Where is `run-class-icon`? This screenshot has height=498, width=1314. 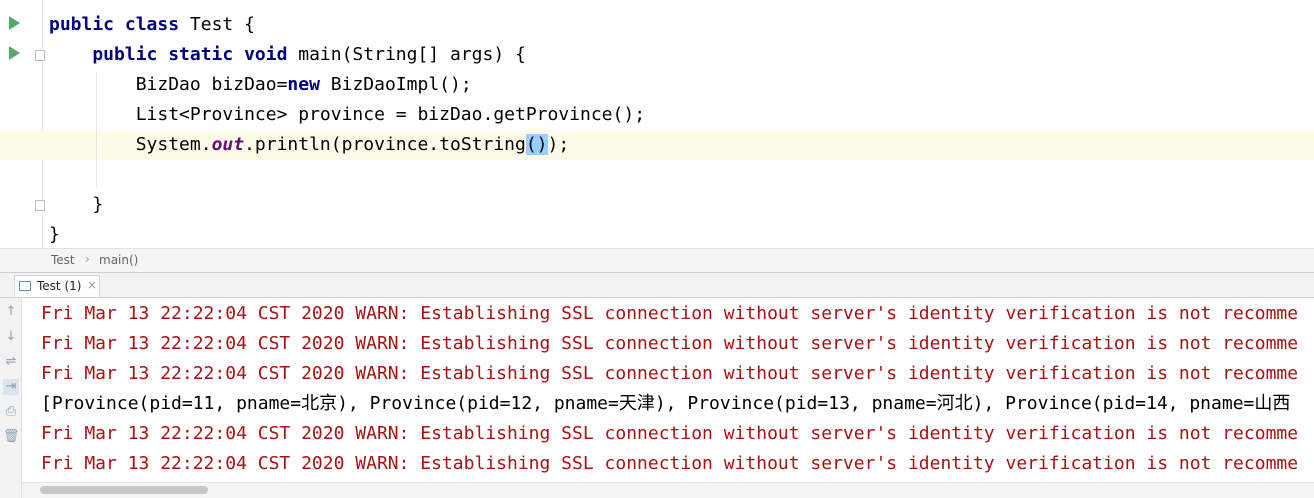
run-class-icon is located at coordinates (14, 23).